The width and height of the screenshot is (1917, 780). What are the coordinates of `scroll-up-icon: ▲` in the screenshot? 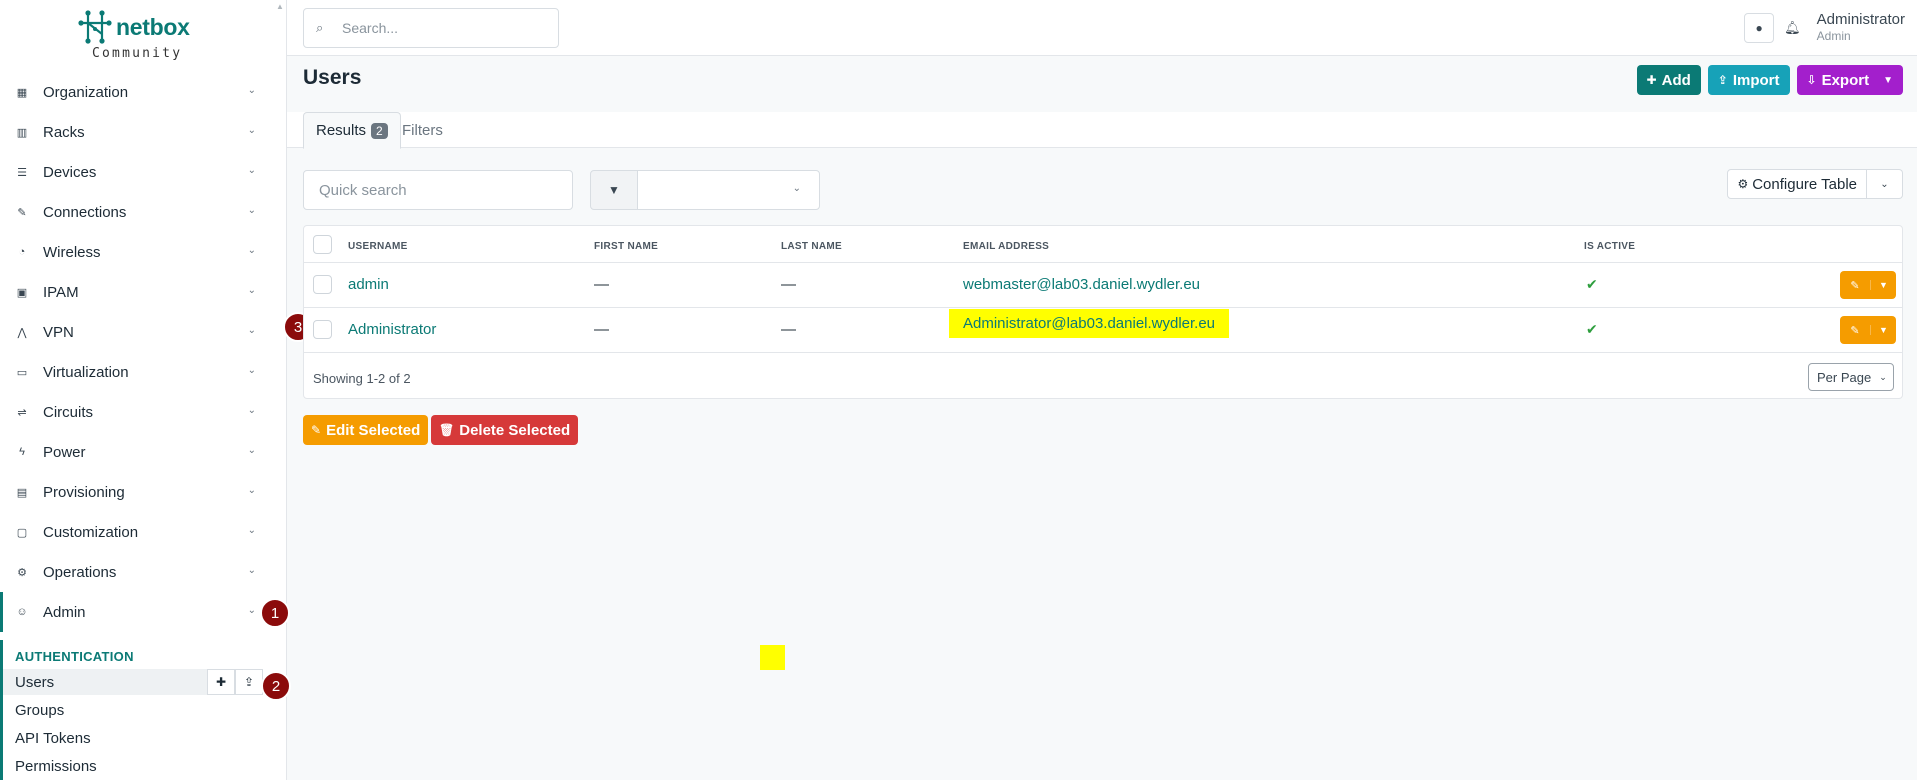 It's located at (280, 6).